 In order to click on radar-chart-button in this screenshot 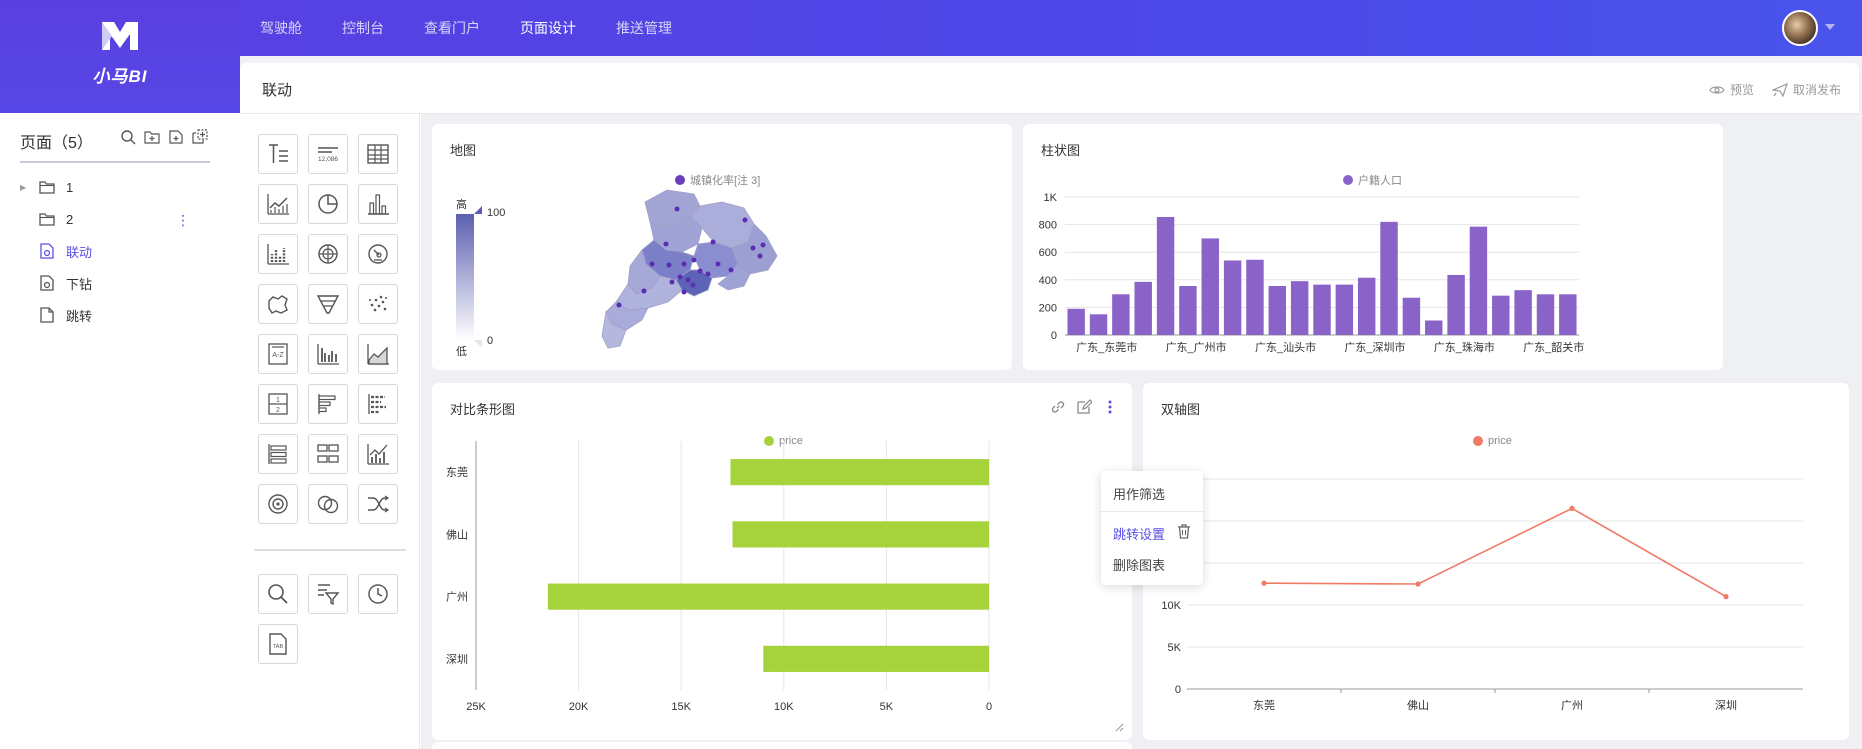, I will do `click(328, 254)`.